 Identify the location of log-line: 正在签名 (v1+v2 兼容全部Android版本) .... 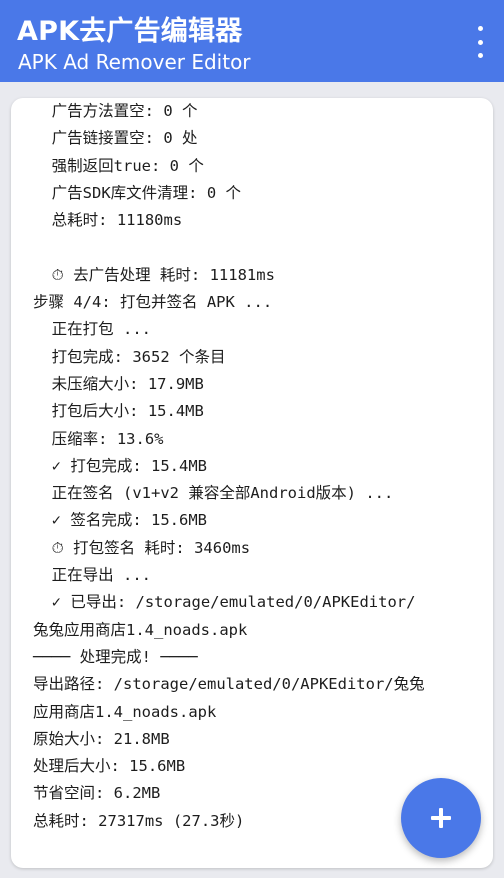
(213, 493).